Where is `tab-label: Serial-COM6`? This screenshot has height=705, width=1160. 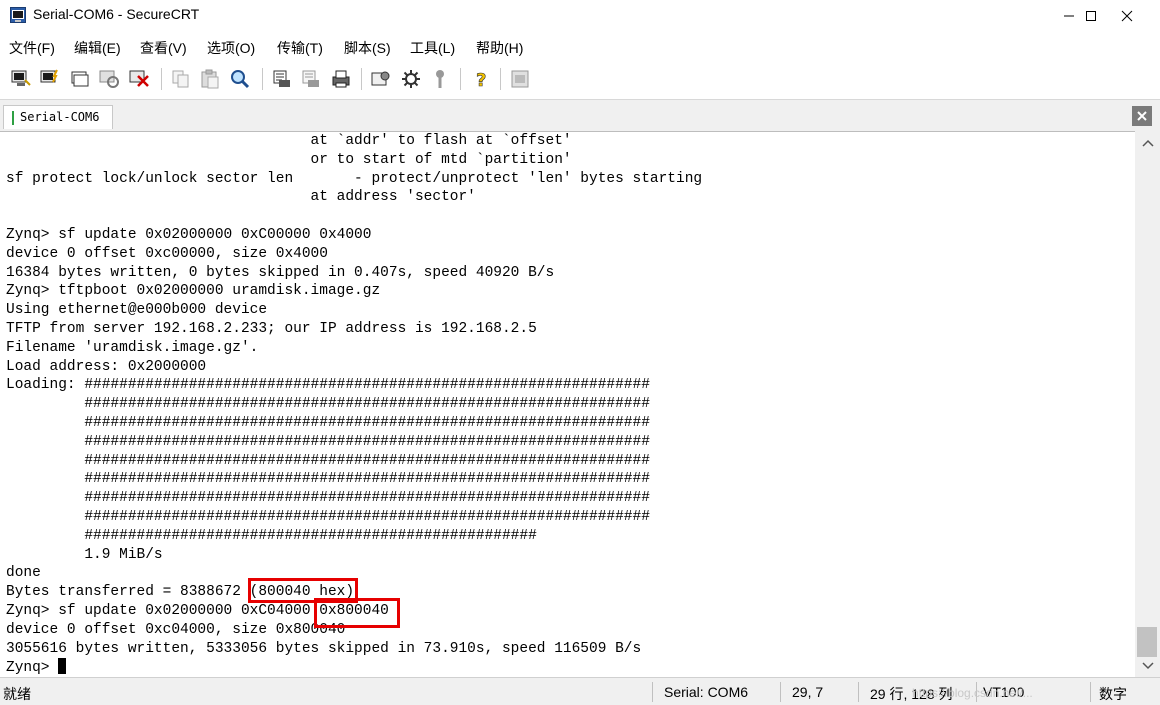
tab-label: Serial-COM6 is located at coordinates (60, 117).